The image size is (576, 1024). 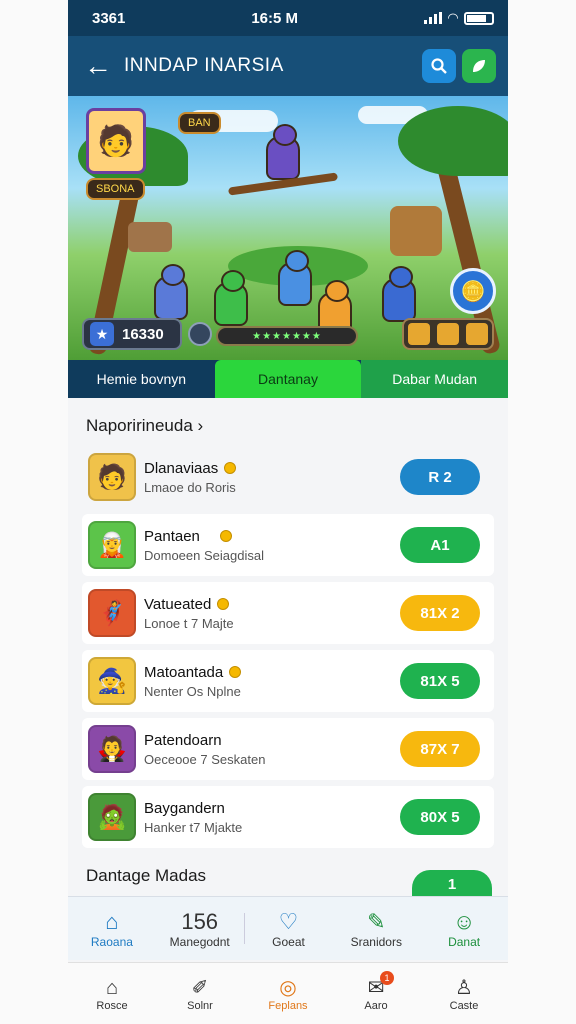 What do you see at coordinates (433, 18) in the screenshot?
I see `signal-icon` at bounding box center [433, 18].